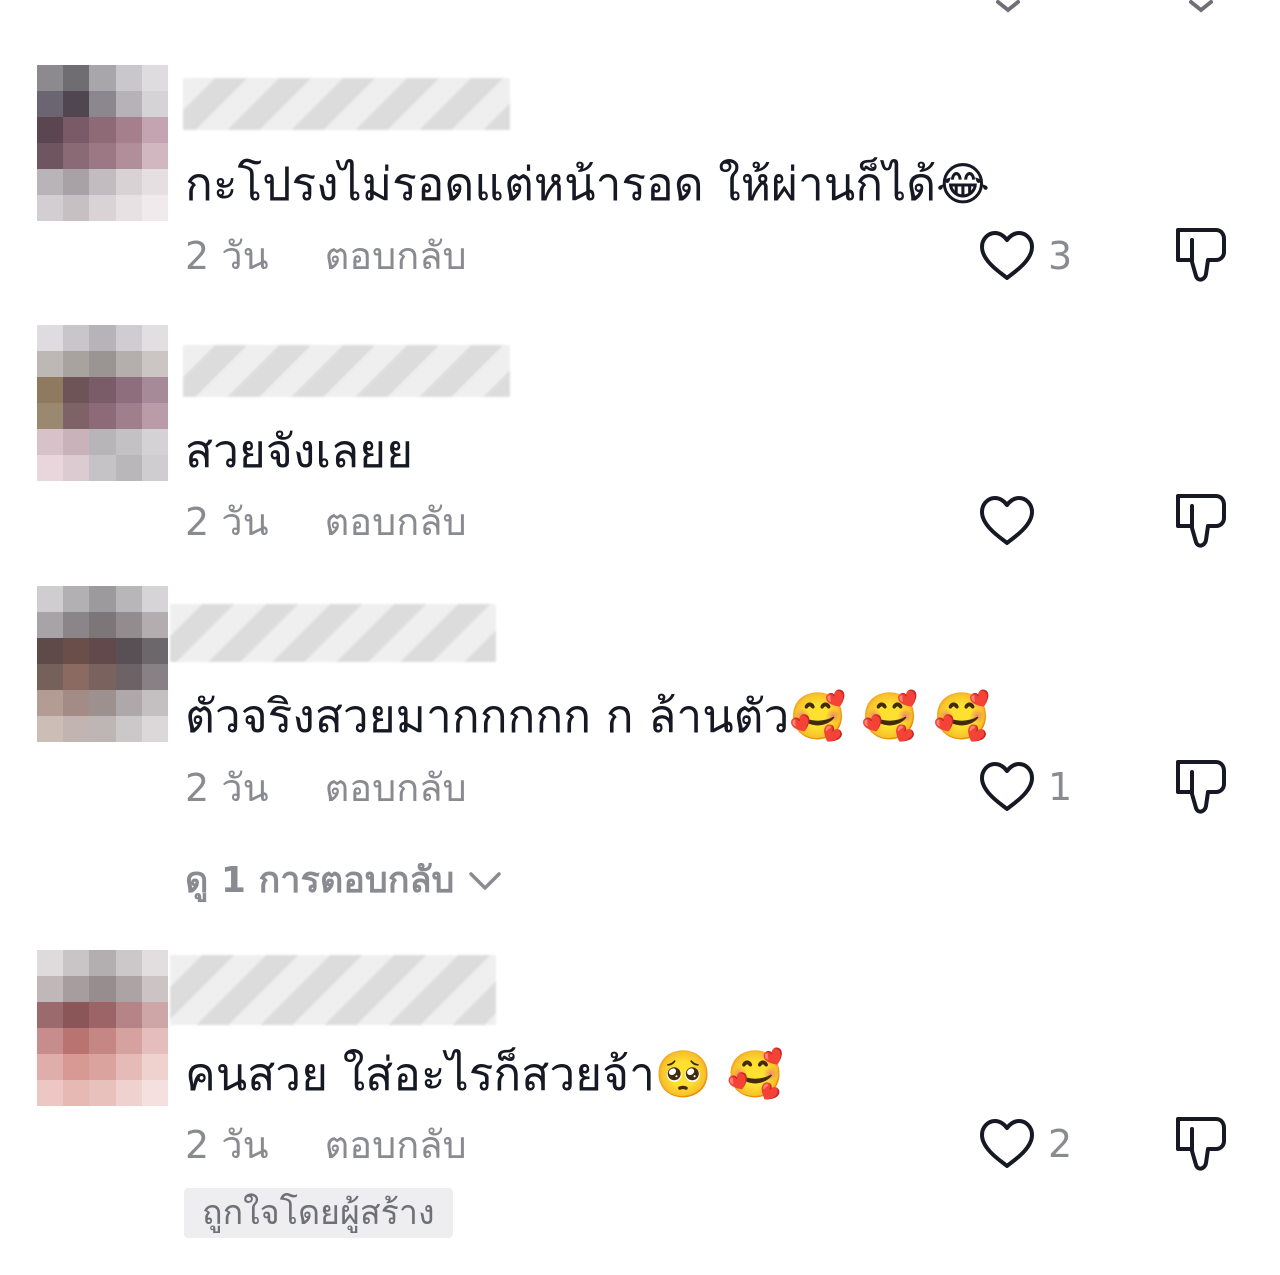  Describe the element at coordinates (1060, 787) in the screenshot. I see `like-count: 1` at that location.